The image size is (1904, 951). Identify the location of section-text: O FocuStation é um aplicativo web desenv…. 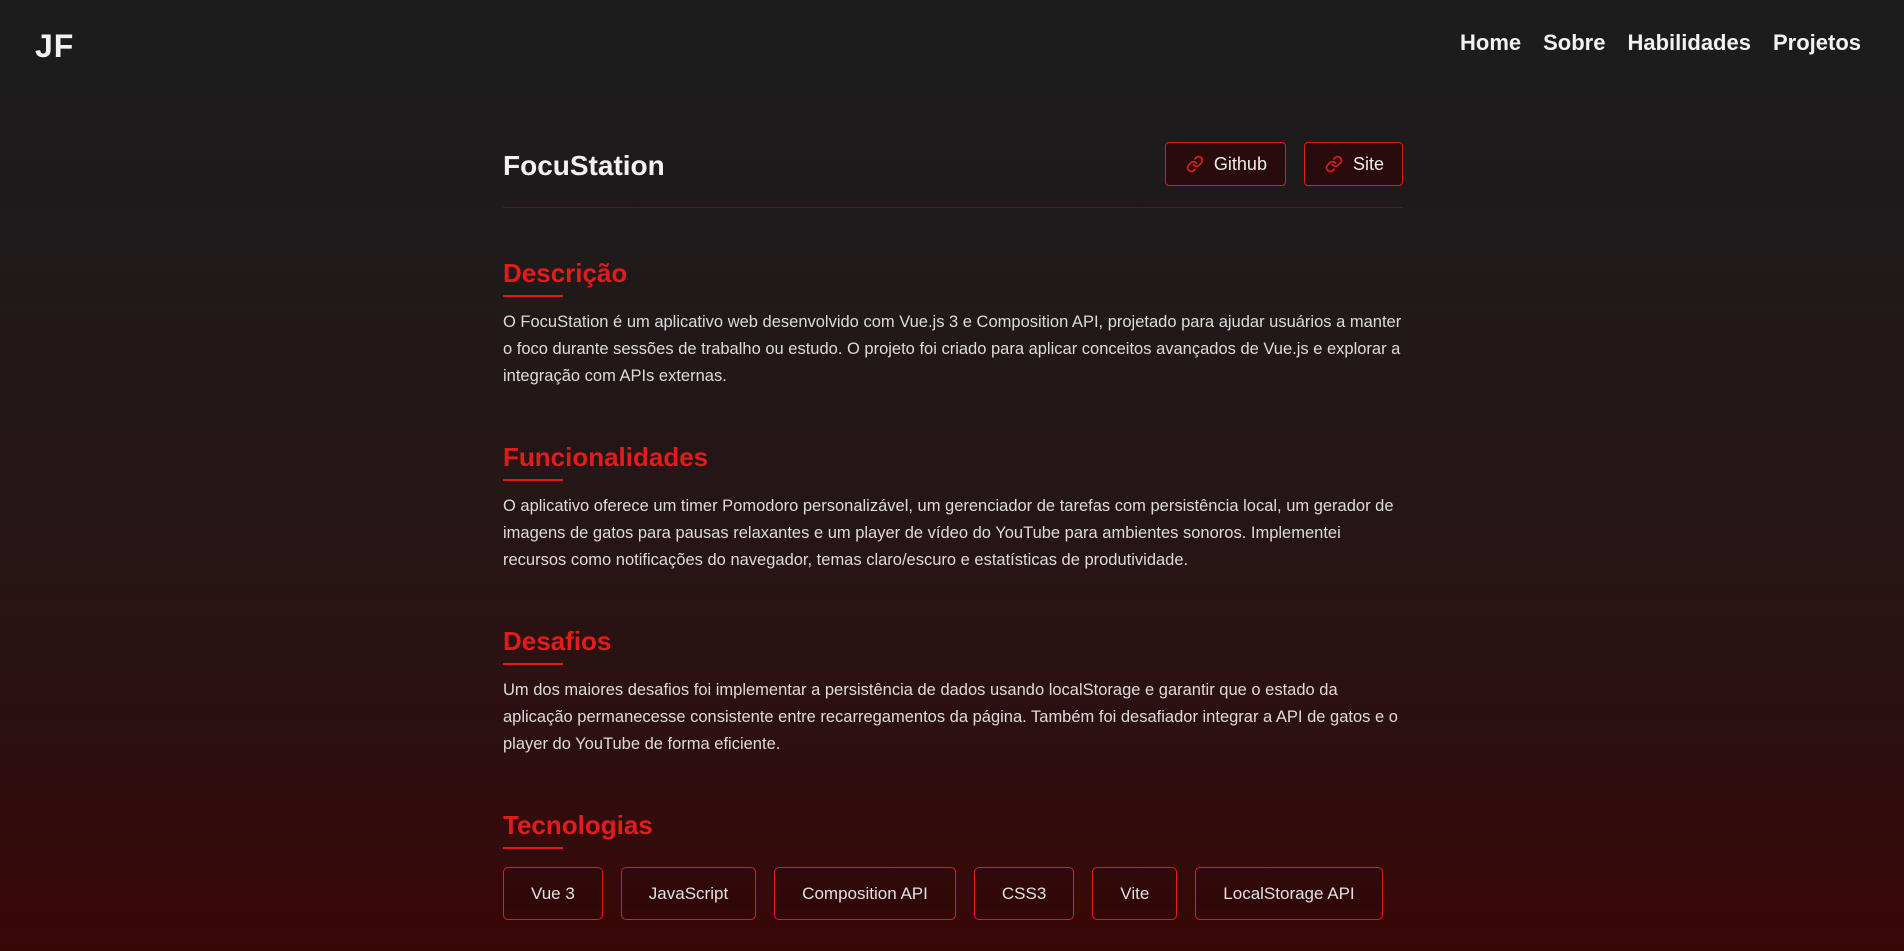
(952, 349).